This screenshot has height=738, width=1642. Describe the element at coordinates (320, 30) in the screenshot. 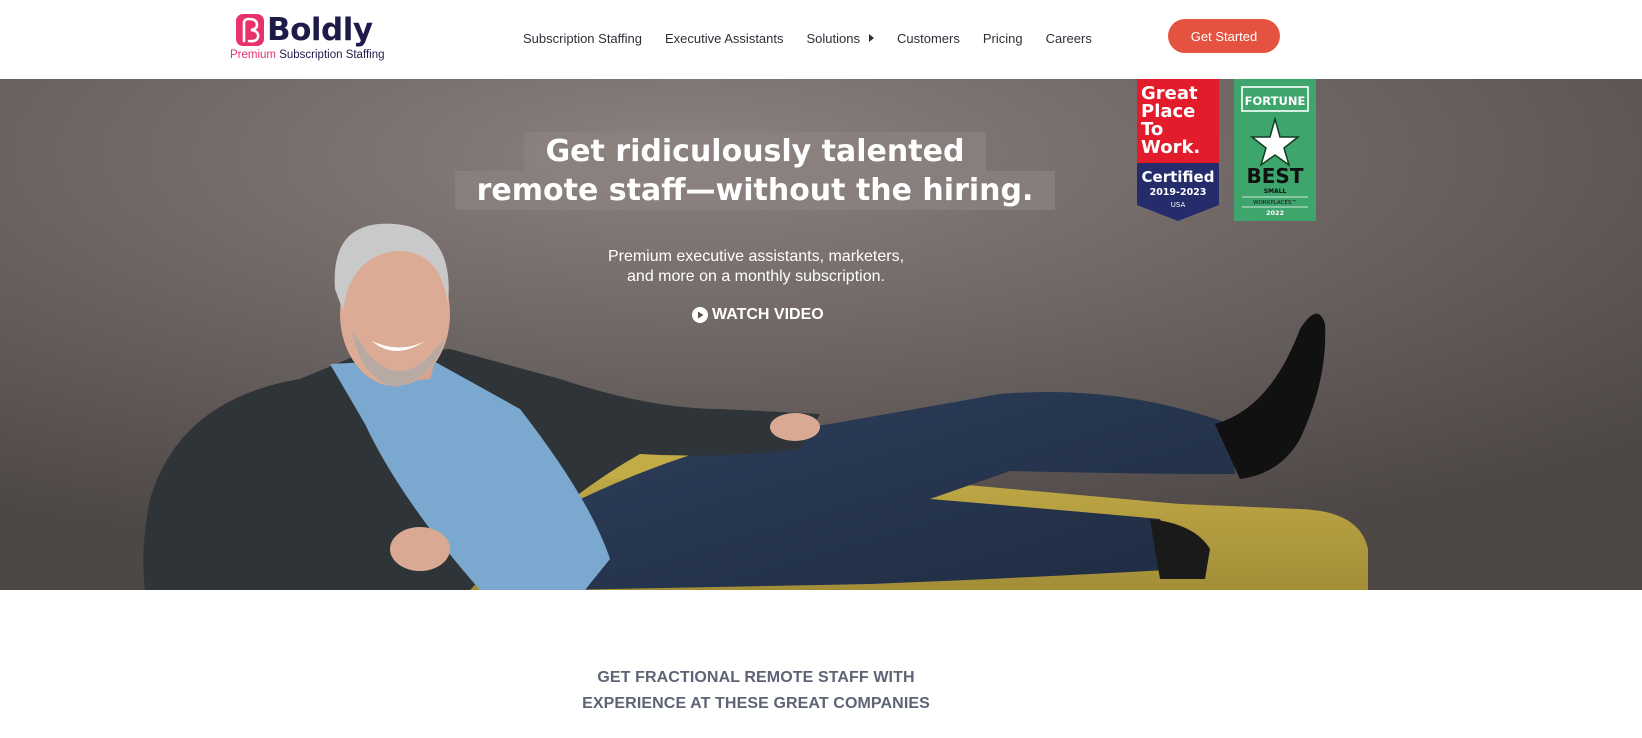

I see `logo-wordmark: Boldly` at that location.